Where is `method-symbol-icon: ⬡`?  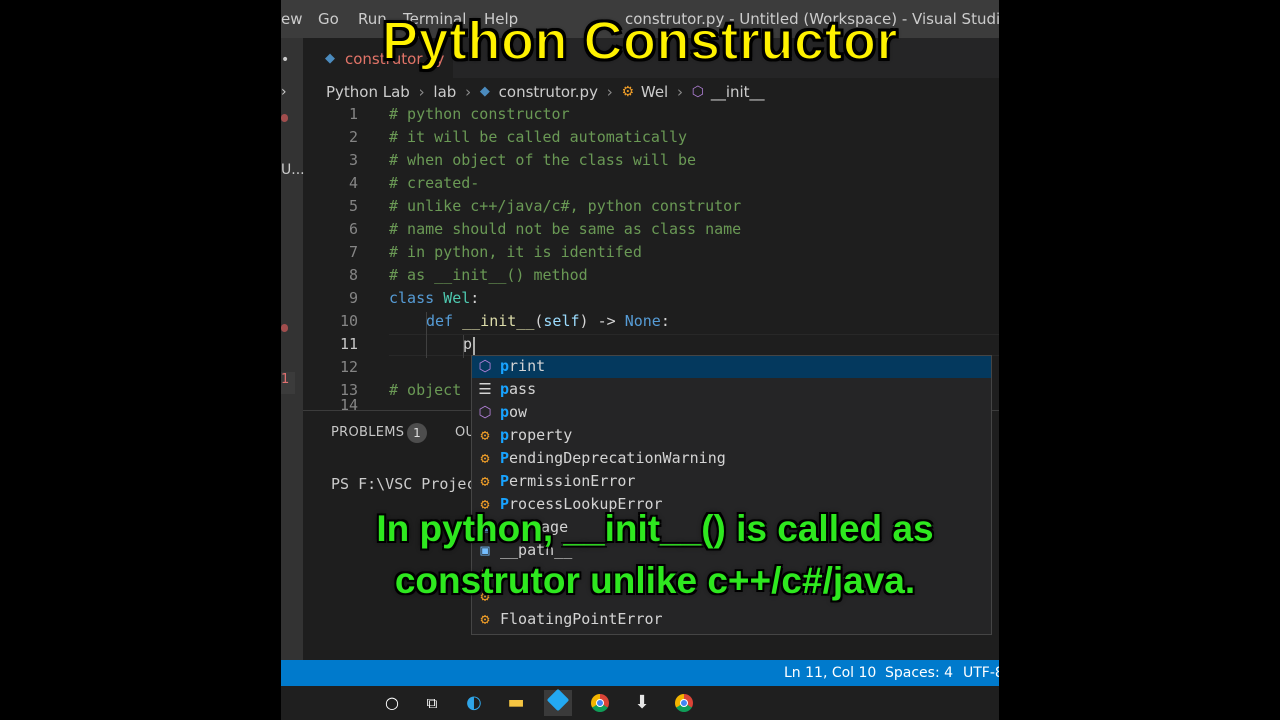 method-symbol-icon: ⬡ is located at coordinates (698, 91).